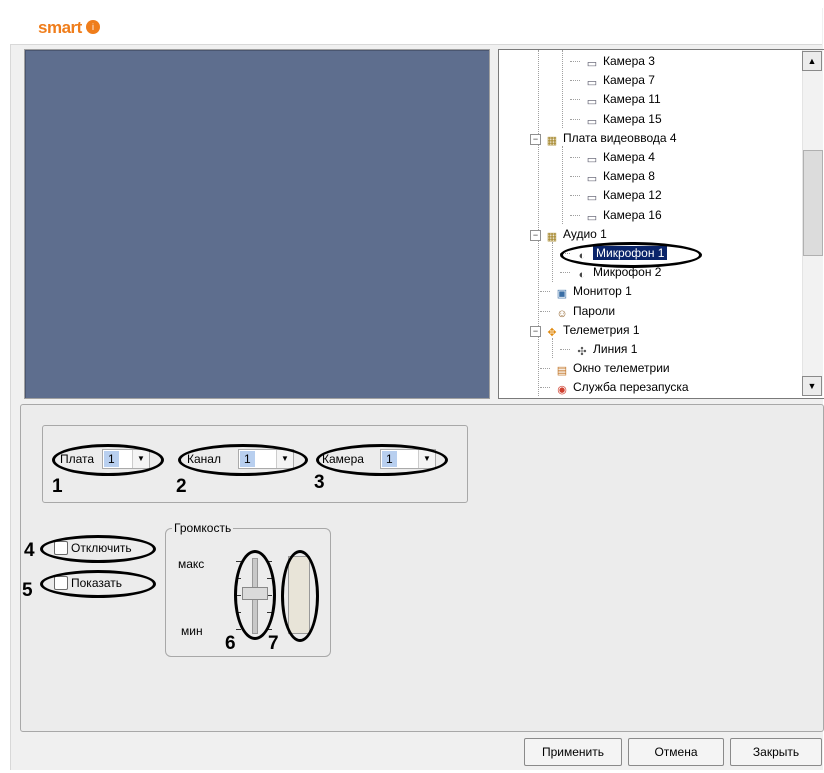 This screenshot has height=773, width=824. I want to click on audio-board-icon: ▦, so click(552, 236).